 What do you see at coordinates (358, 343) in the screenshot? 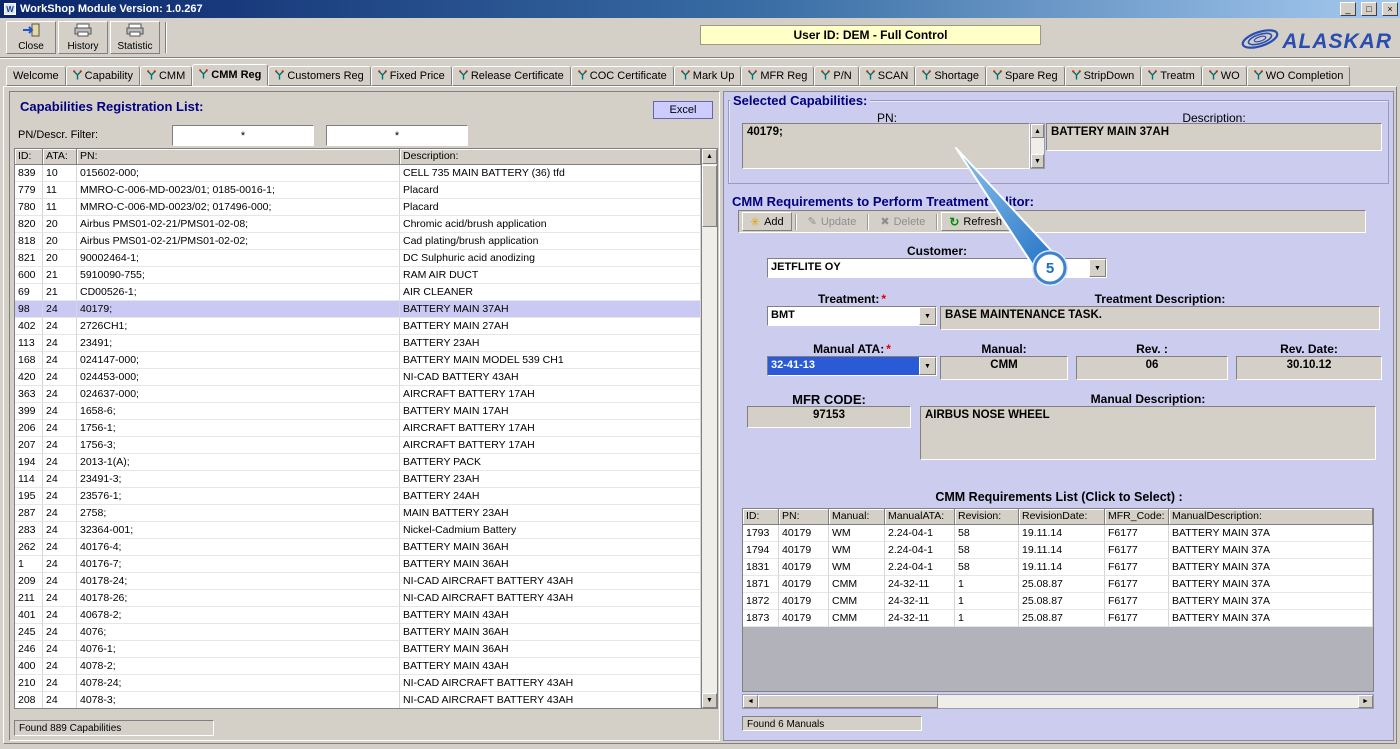
I see `capability-row: 113 24 23491; BATTERY 23AH` at bounding box center [358, 343].